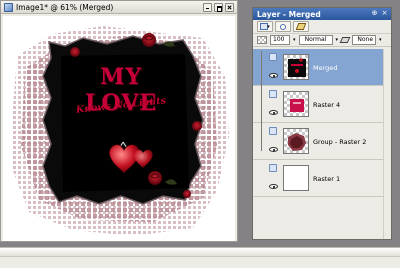 This screenshot has width=400, height=268. What do you see at coordinates (315, 40) in the screenshot?
I see `blend-mode-select: Normal` at bounding box center [315, 40].